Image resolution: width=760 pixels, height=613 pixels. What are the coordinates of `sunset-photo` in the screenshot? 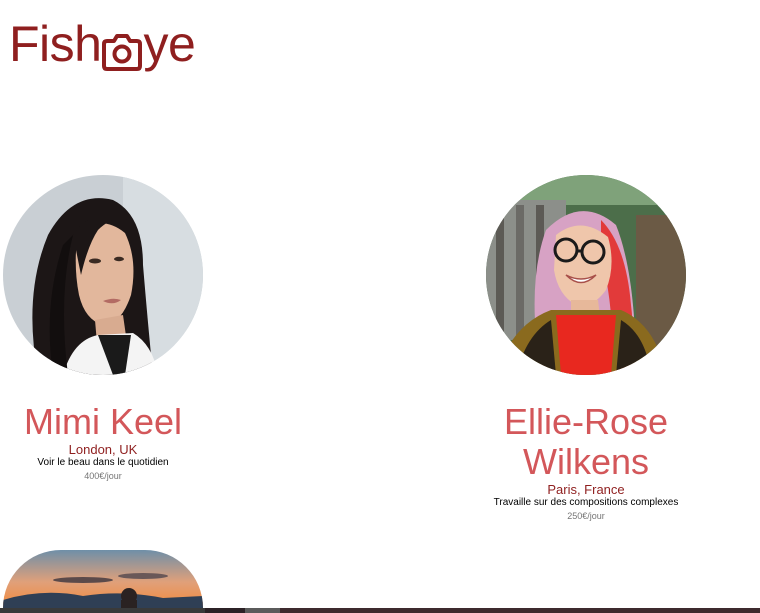 It's located at (103, 579).